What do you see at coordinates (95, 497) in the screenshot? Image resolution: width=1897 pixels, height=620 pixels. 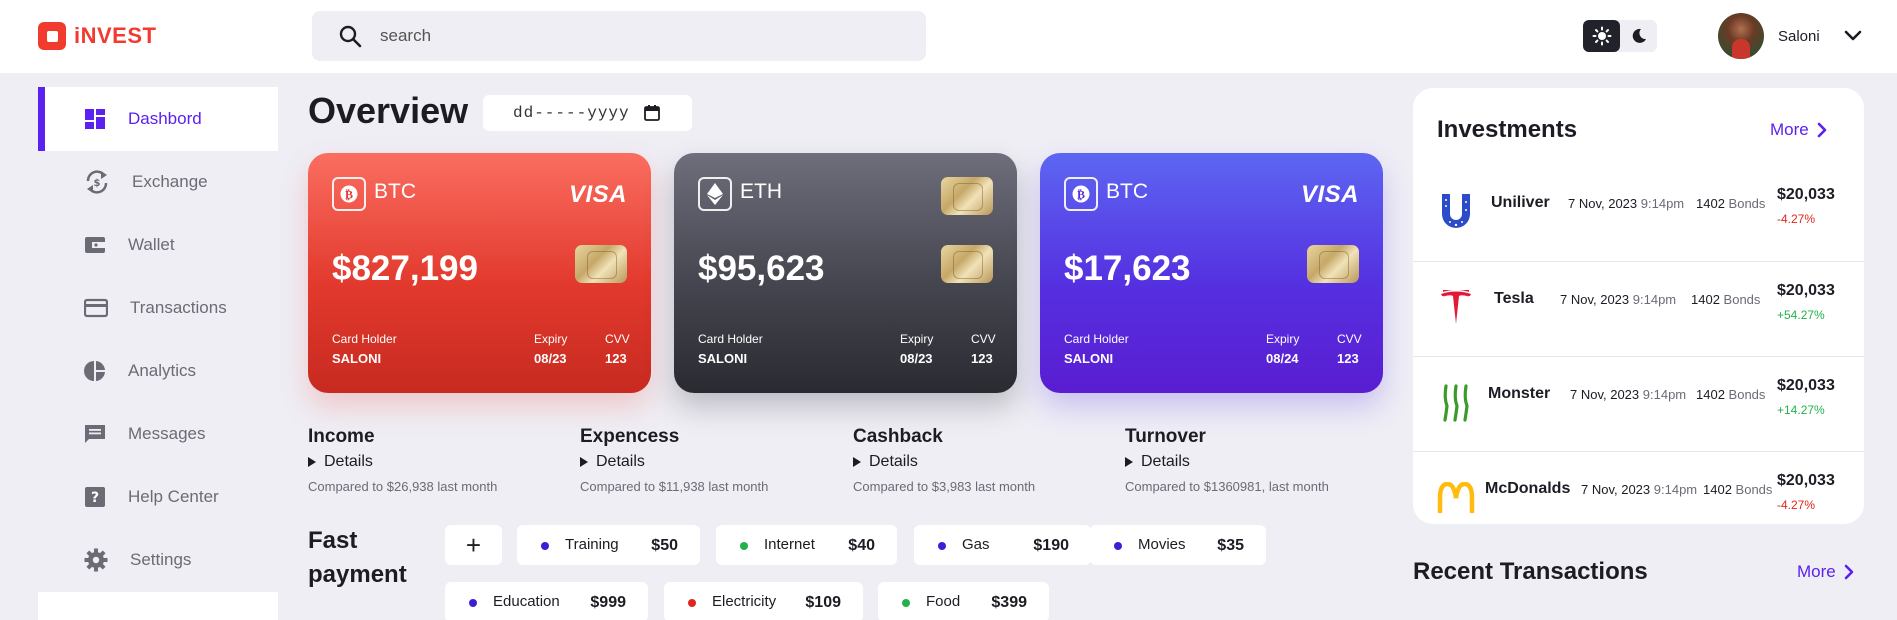 I see `help-icon: ?` at bounding box center [95, 497].